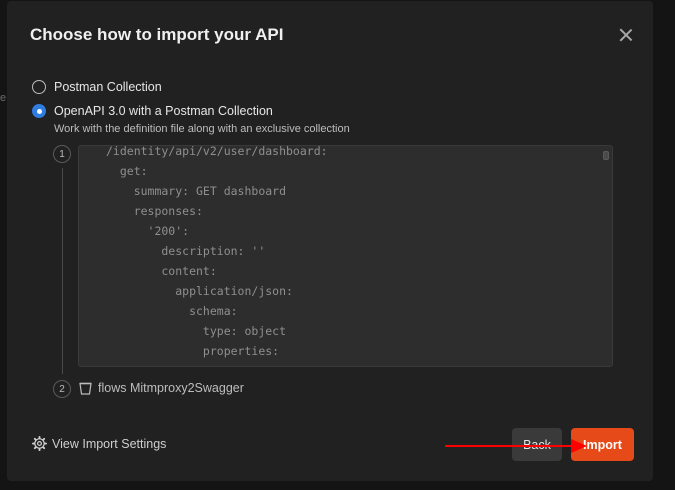 This screenshot has height=490, width=675. I want to click on step-2-badge: 2, so click(62, 389).